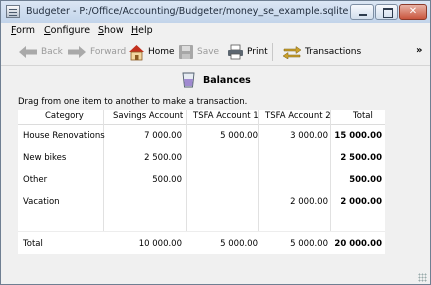  I want to click on total-tsfa2: 5 000.00, so click(309, 244).